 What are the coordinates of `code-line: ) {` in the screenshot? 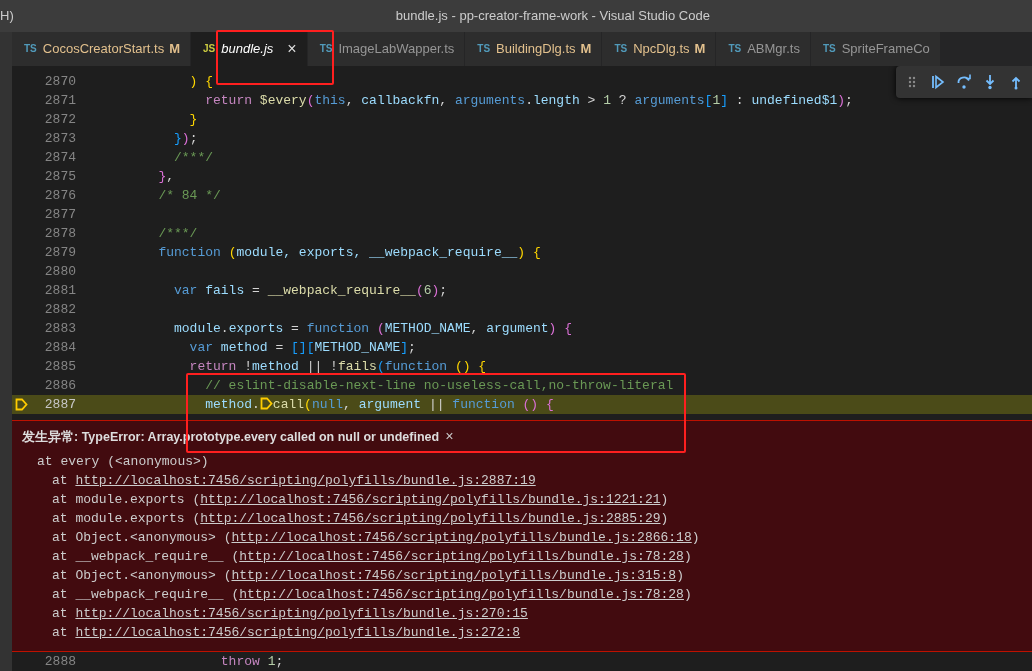 It's located at (201, 82).